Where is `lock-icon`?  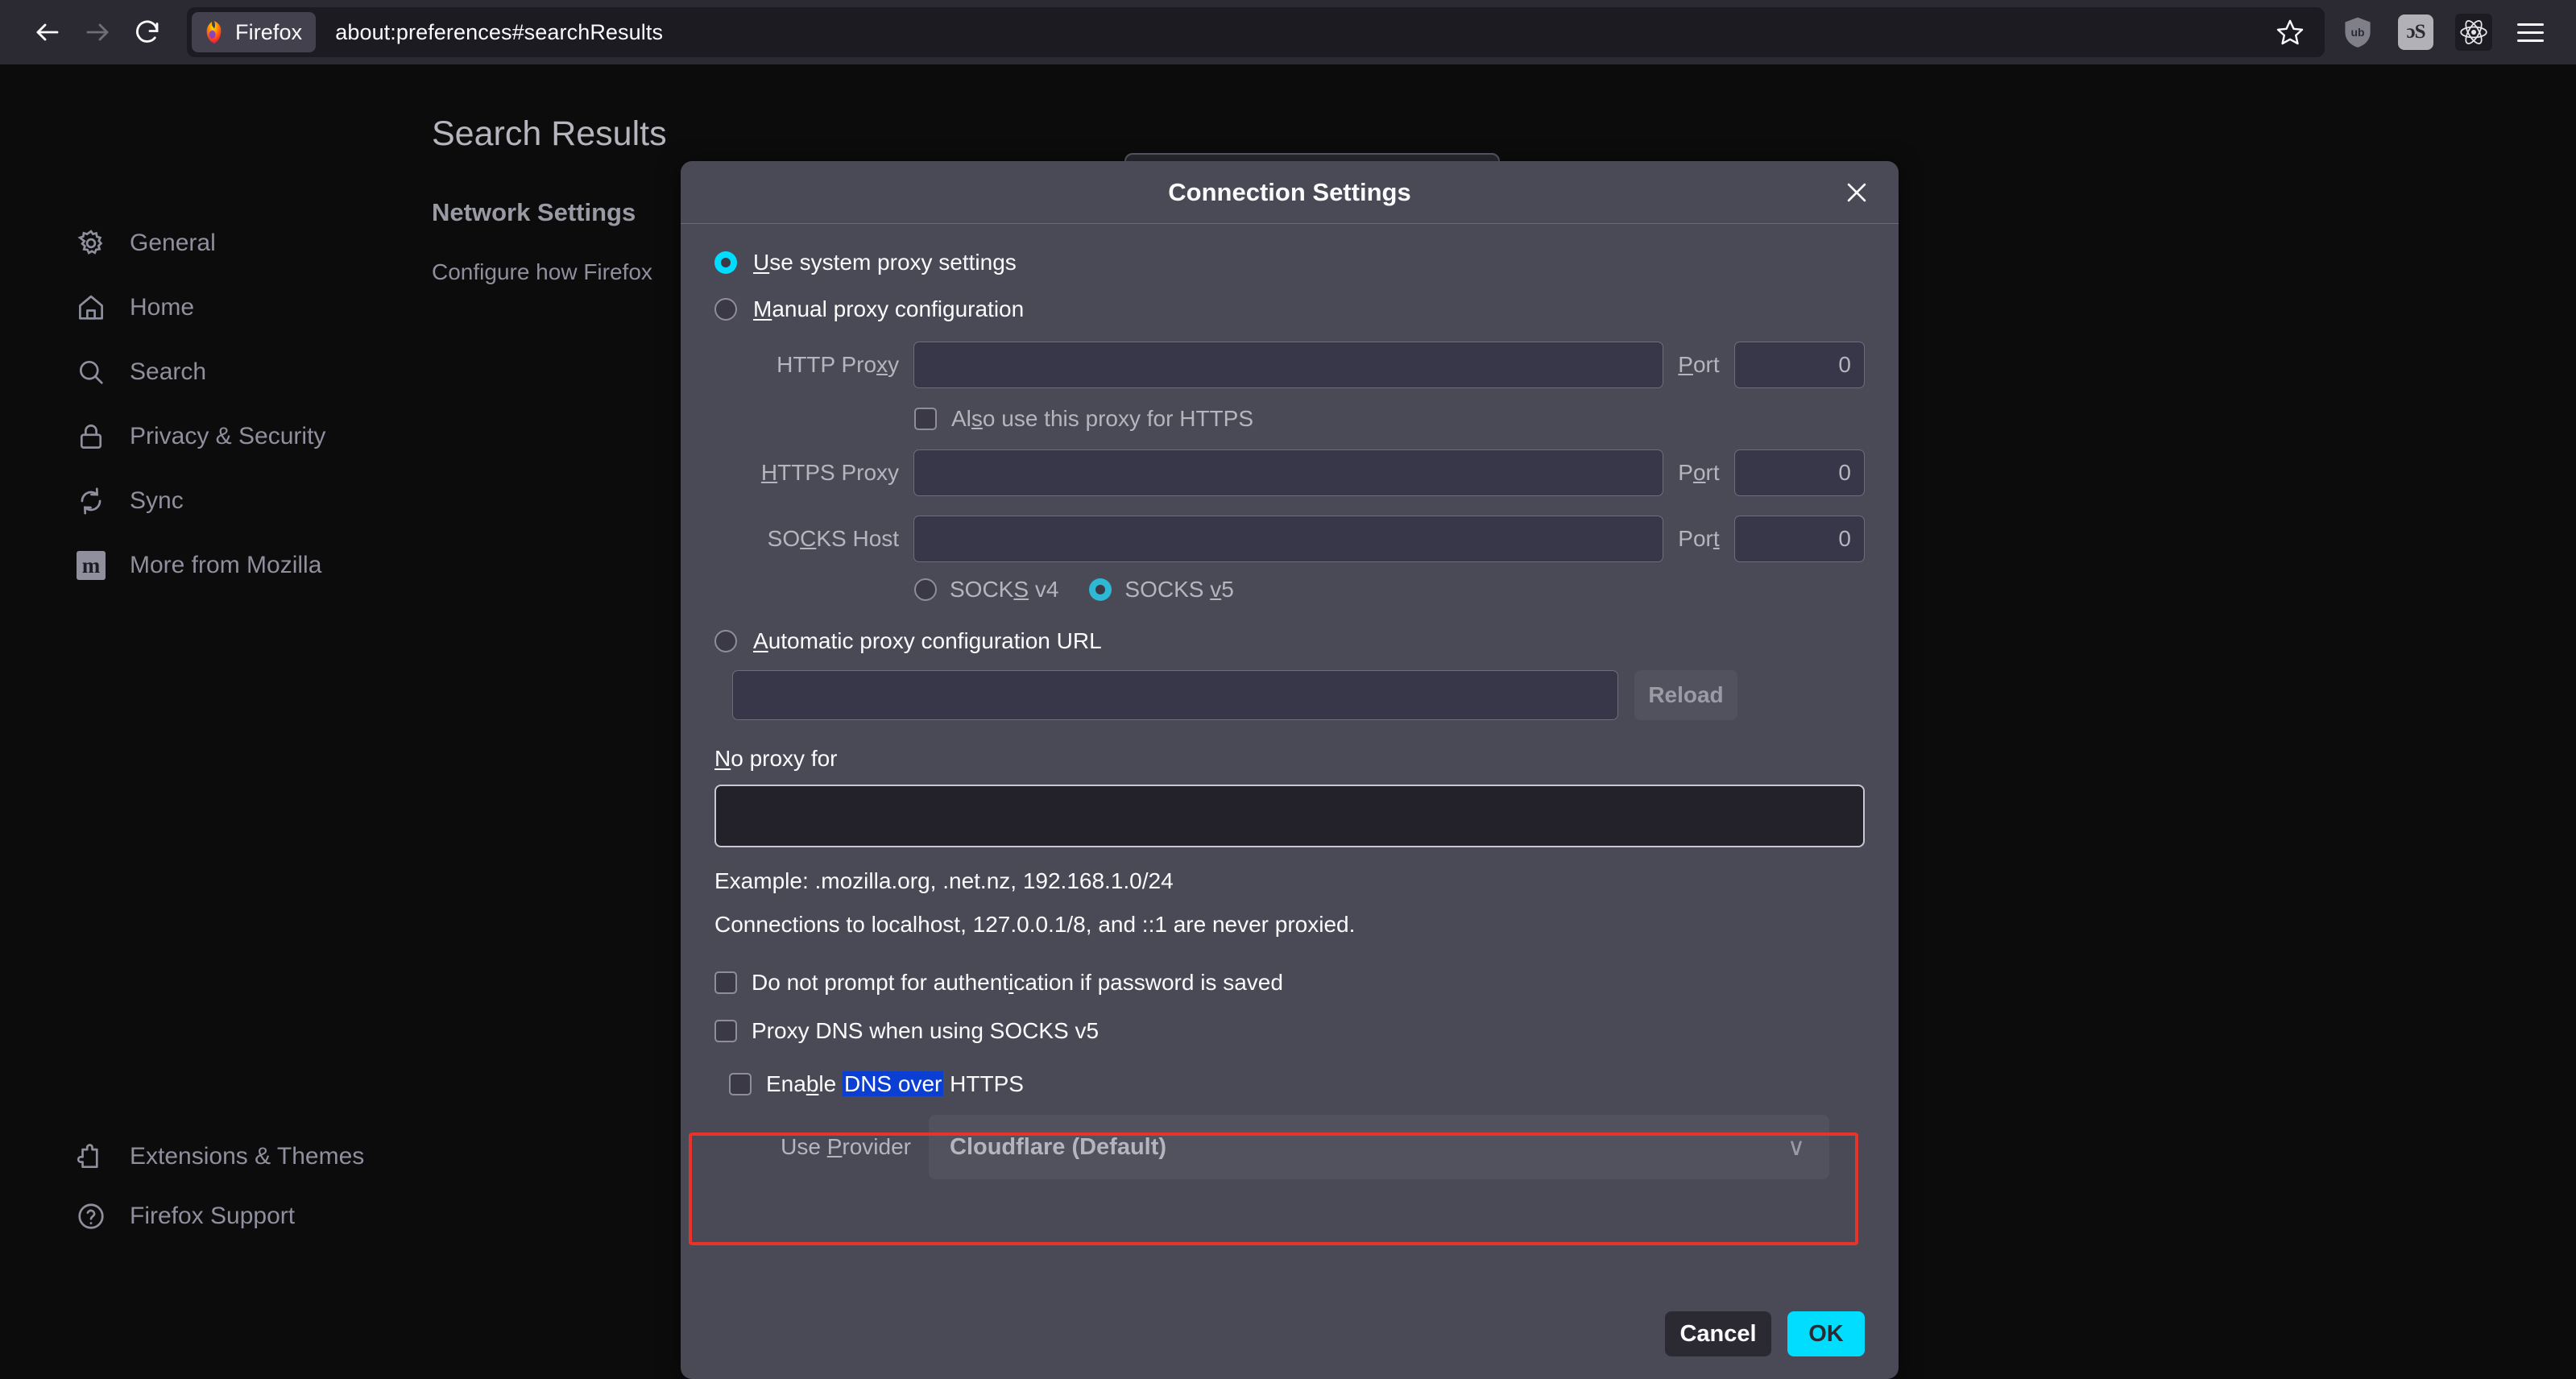
lock-icon is located at coordinates (91, 436).